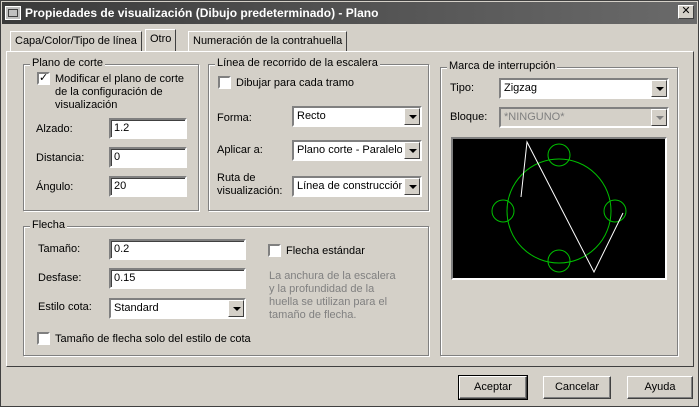 The image size is (699, 407). Describe the element at coordinates (67, 63) in the screenshot. I see `cut-plane-legend: Plano de corte` at that location.